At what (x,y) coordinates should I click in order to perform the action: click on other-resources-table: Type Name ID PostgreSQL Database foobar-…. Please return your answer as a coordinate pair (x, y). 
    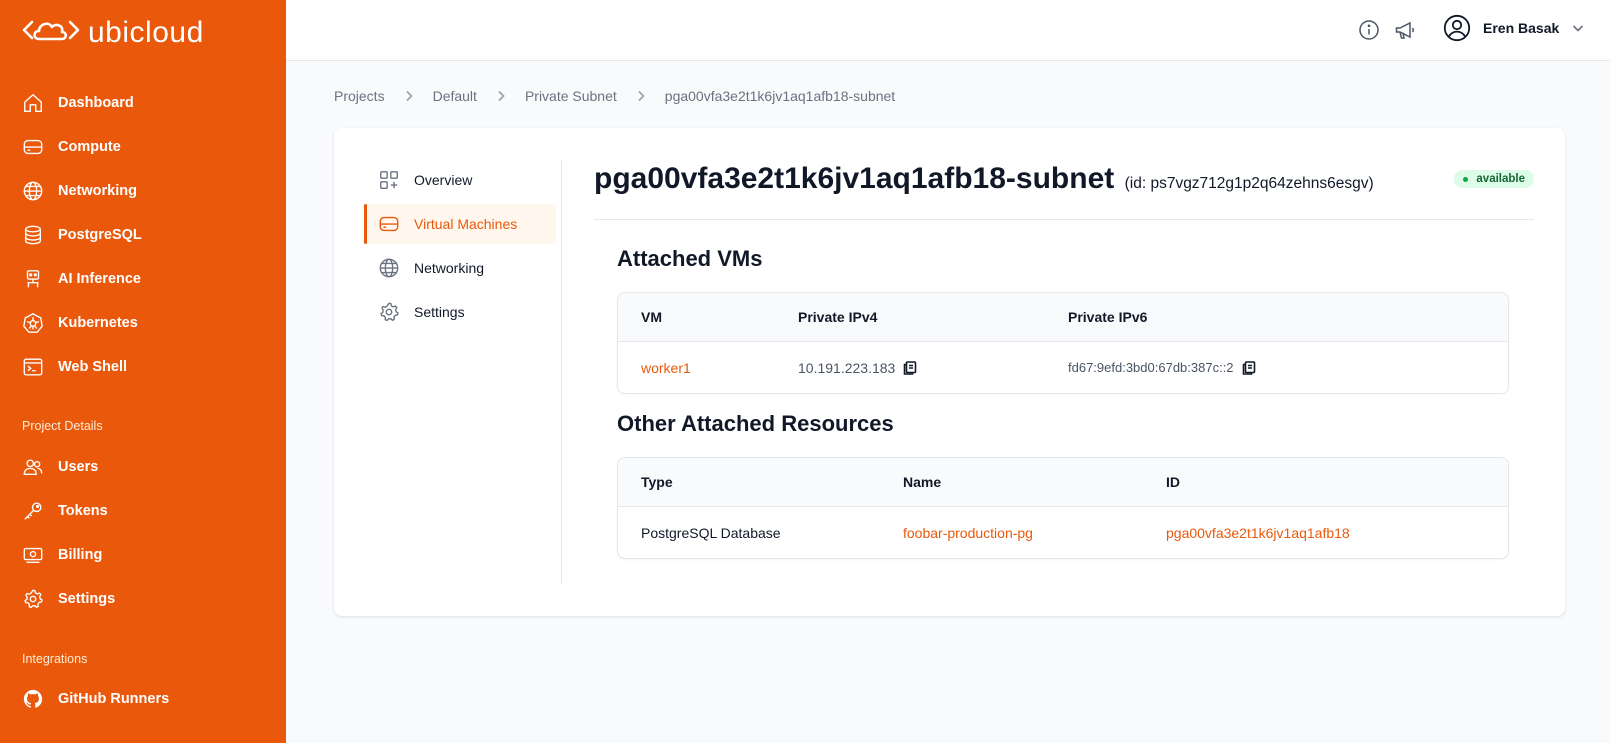
    Looking at the image, I should click on (1063, 508).